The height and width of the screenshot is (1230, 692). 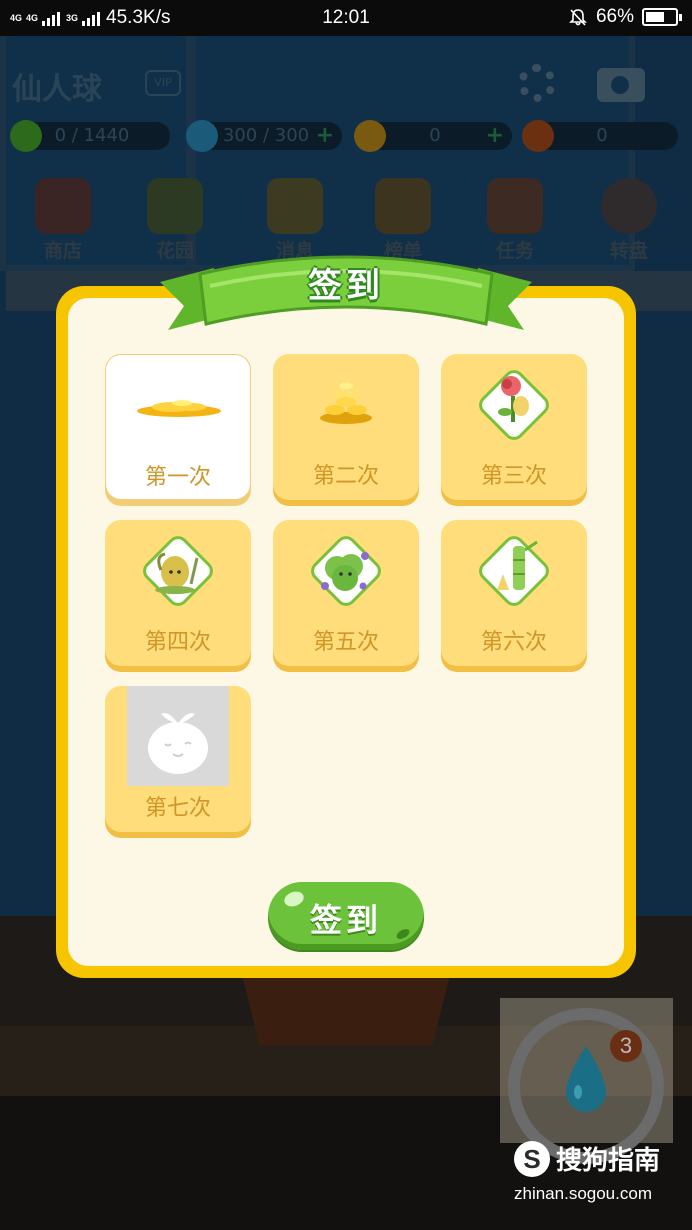 I want to click on resource-value: 0, so click(x=602, y=135).